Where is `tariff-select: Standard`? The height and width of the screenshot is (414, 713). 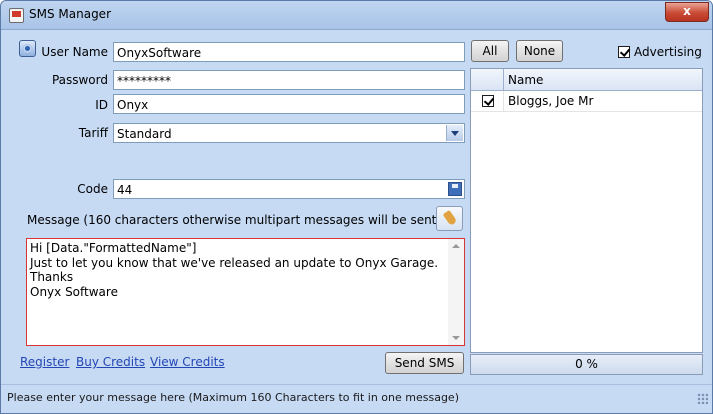 tariff-select: Standard is located at coordinates (289, 133).